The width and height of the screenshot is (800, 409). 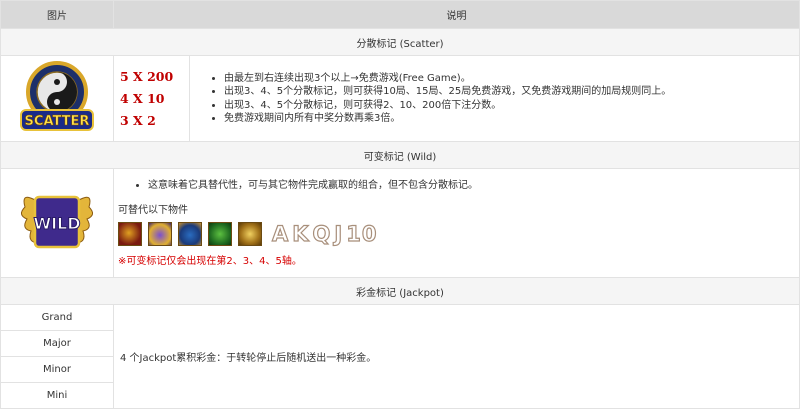 I want to click on jackpot-level-mini: Mini, so click(x=57, y=395).